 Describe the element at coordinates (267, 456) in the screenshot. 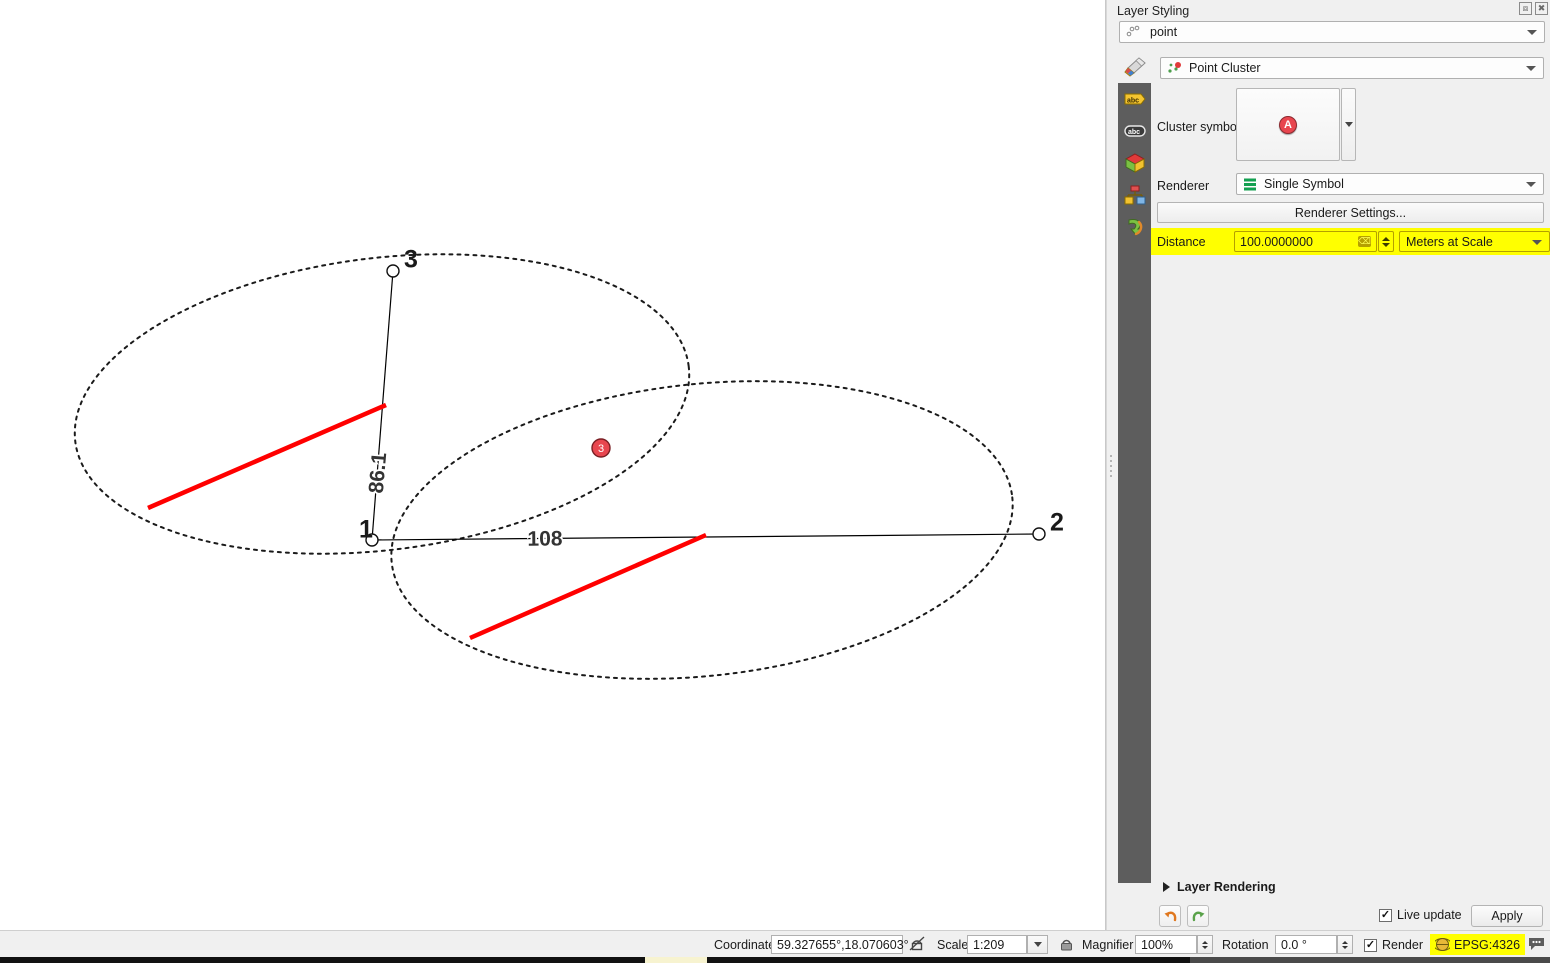

I see `red-line-left` at that location.